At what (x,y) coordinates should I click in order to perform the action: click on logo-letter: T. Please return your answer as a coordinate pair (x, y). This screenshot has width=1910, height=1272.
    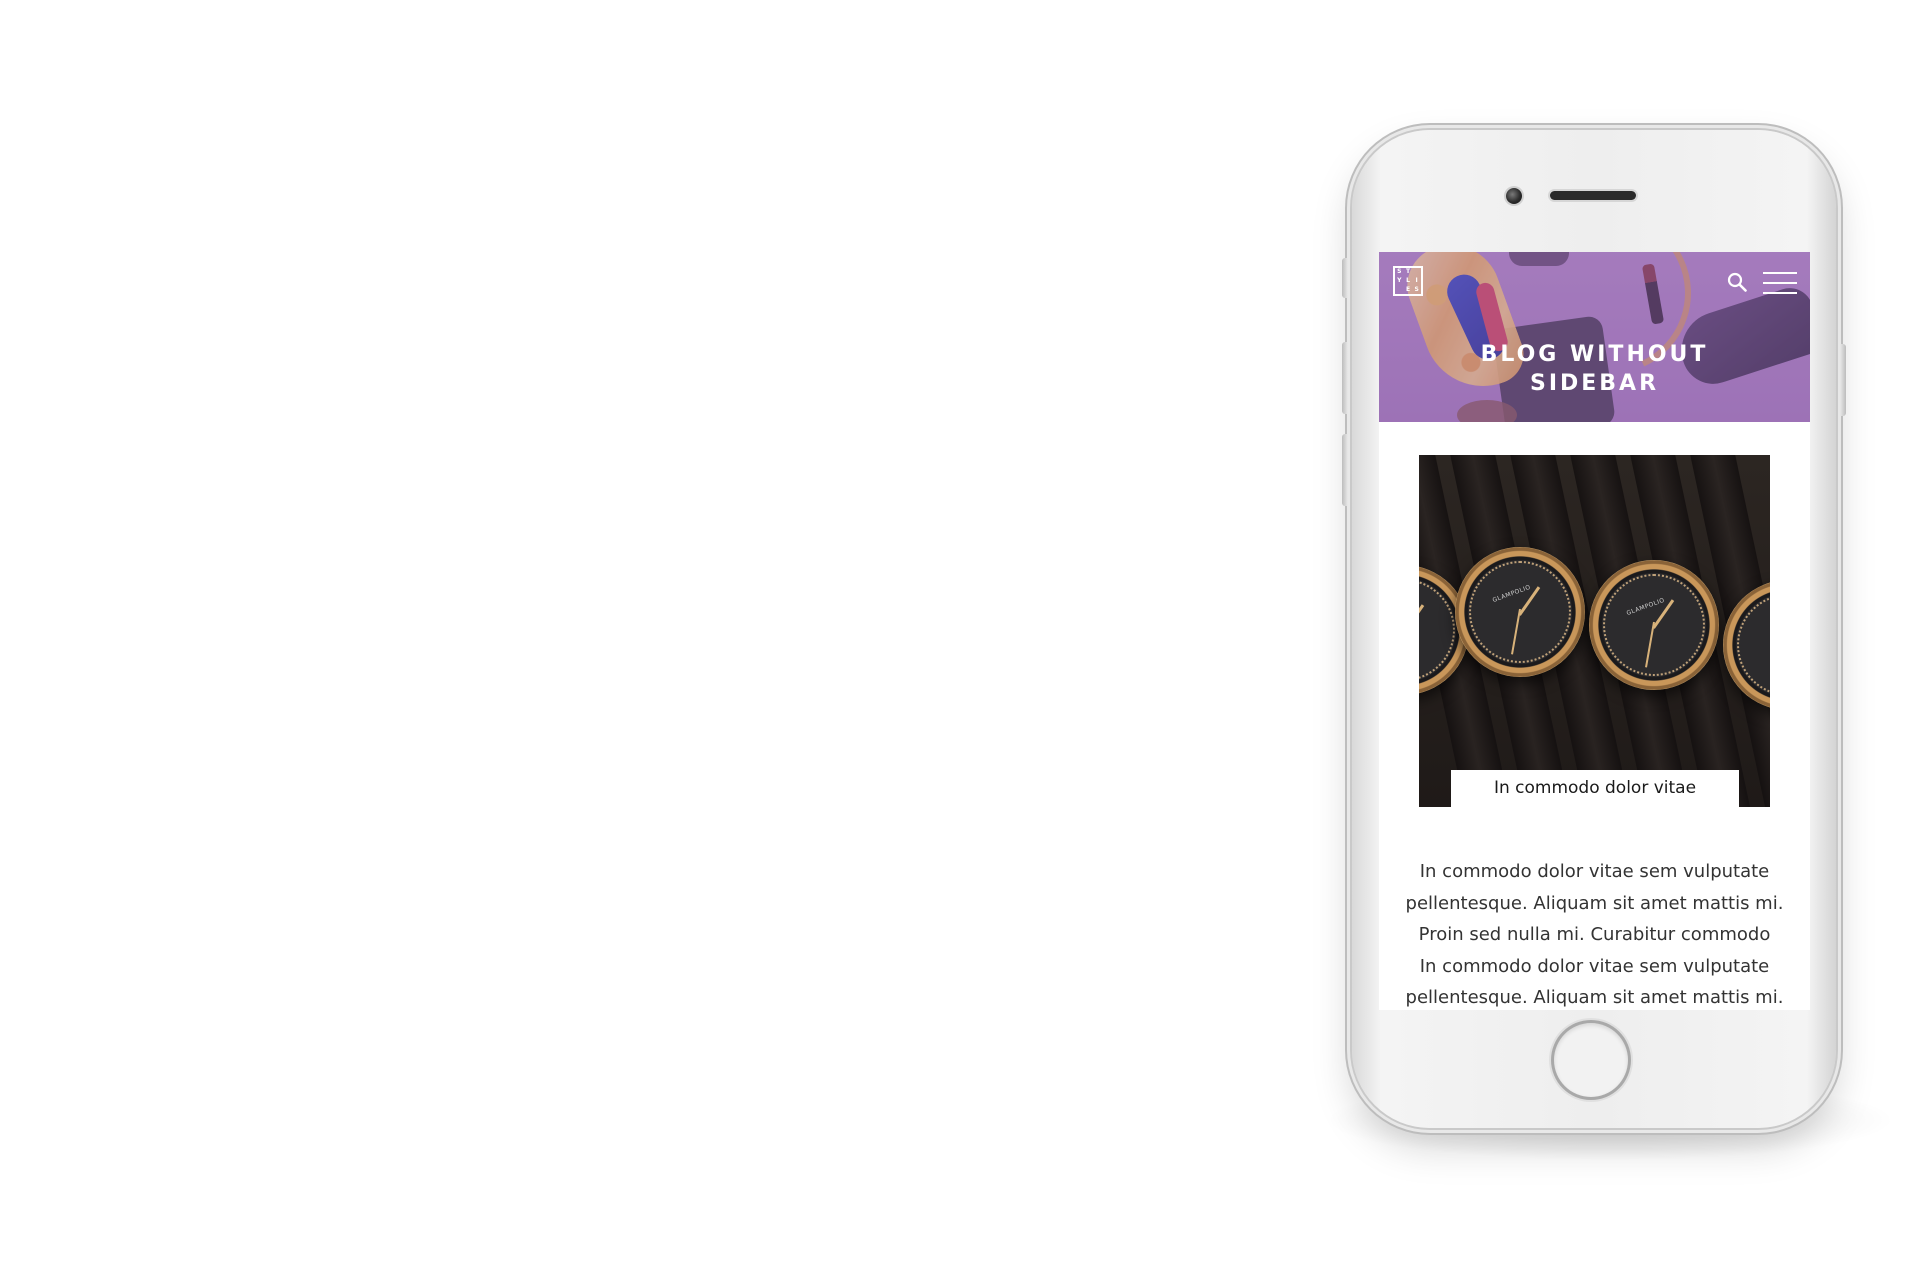
    Looking at the image, I should click on (1408, 272).